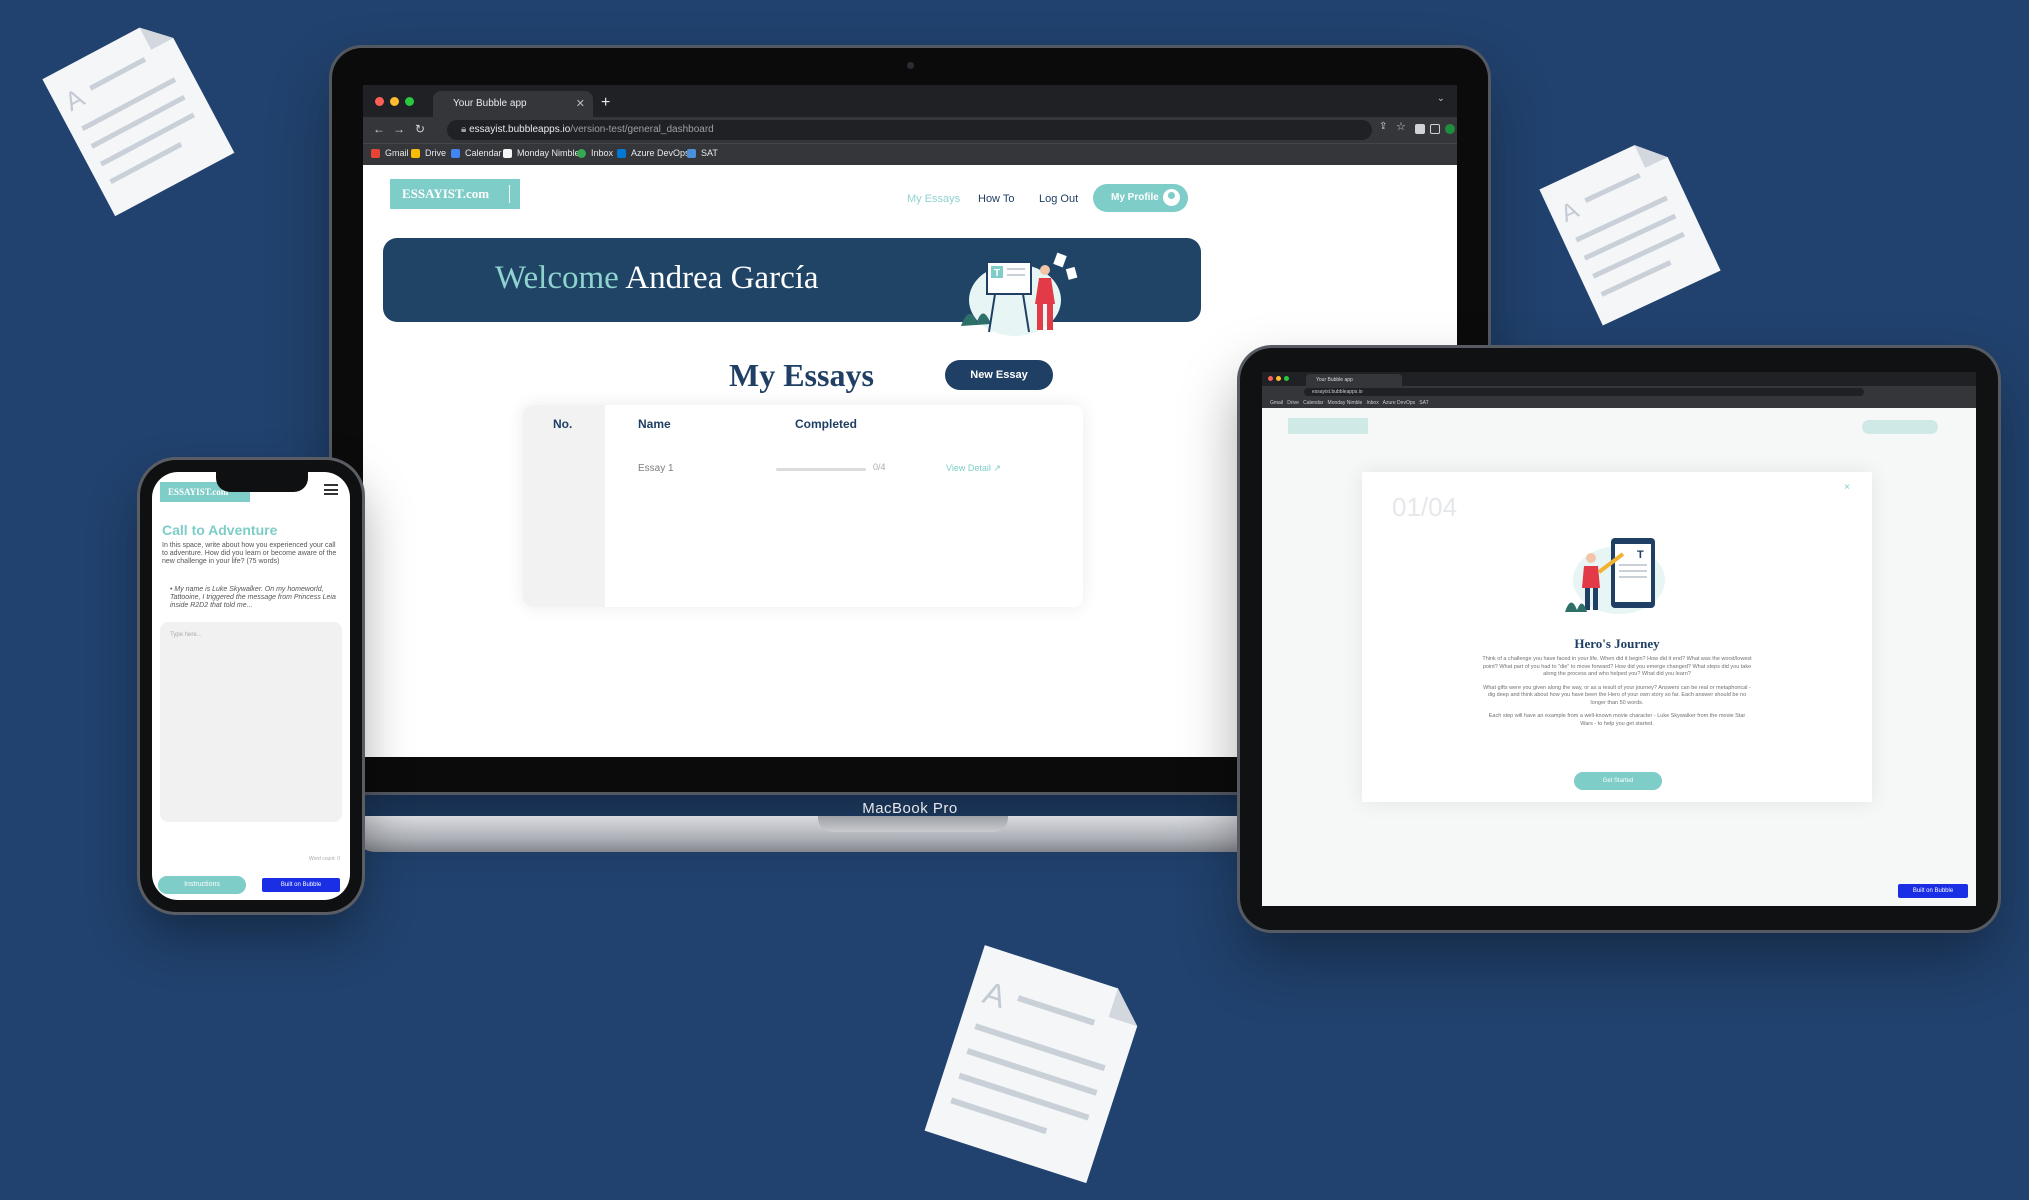 The height and width of the screenshot is (1200, 2029). What do you see at coordinates (801, 375) in the screenshot?
I see `my-essays-title: My Essays` at bounding box center [801, 375].